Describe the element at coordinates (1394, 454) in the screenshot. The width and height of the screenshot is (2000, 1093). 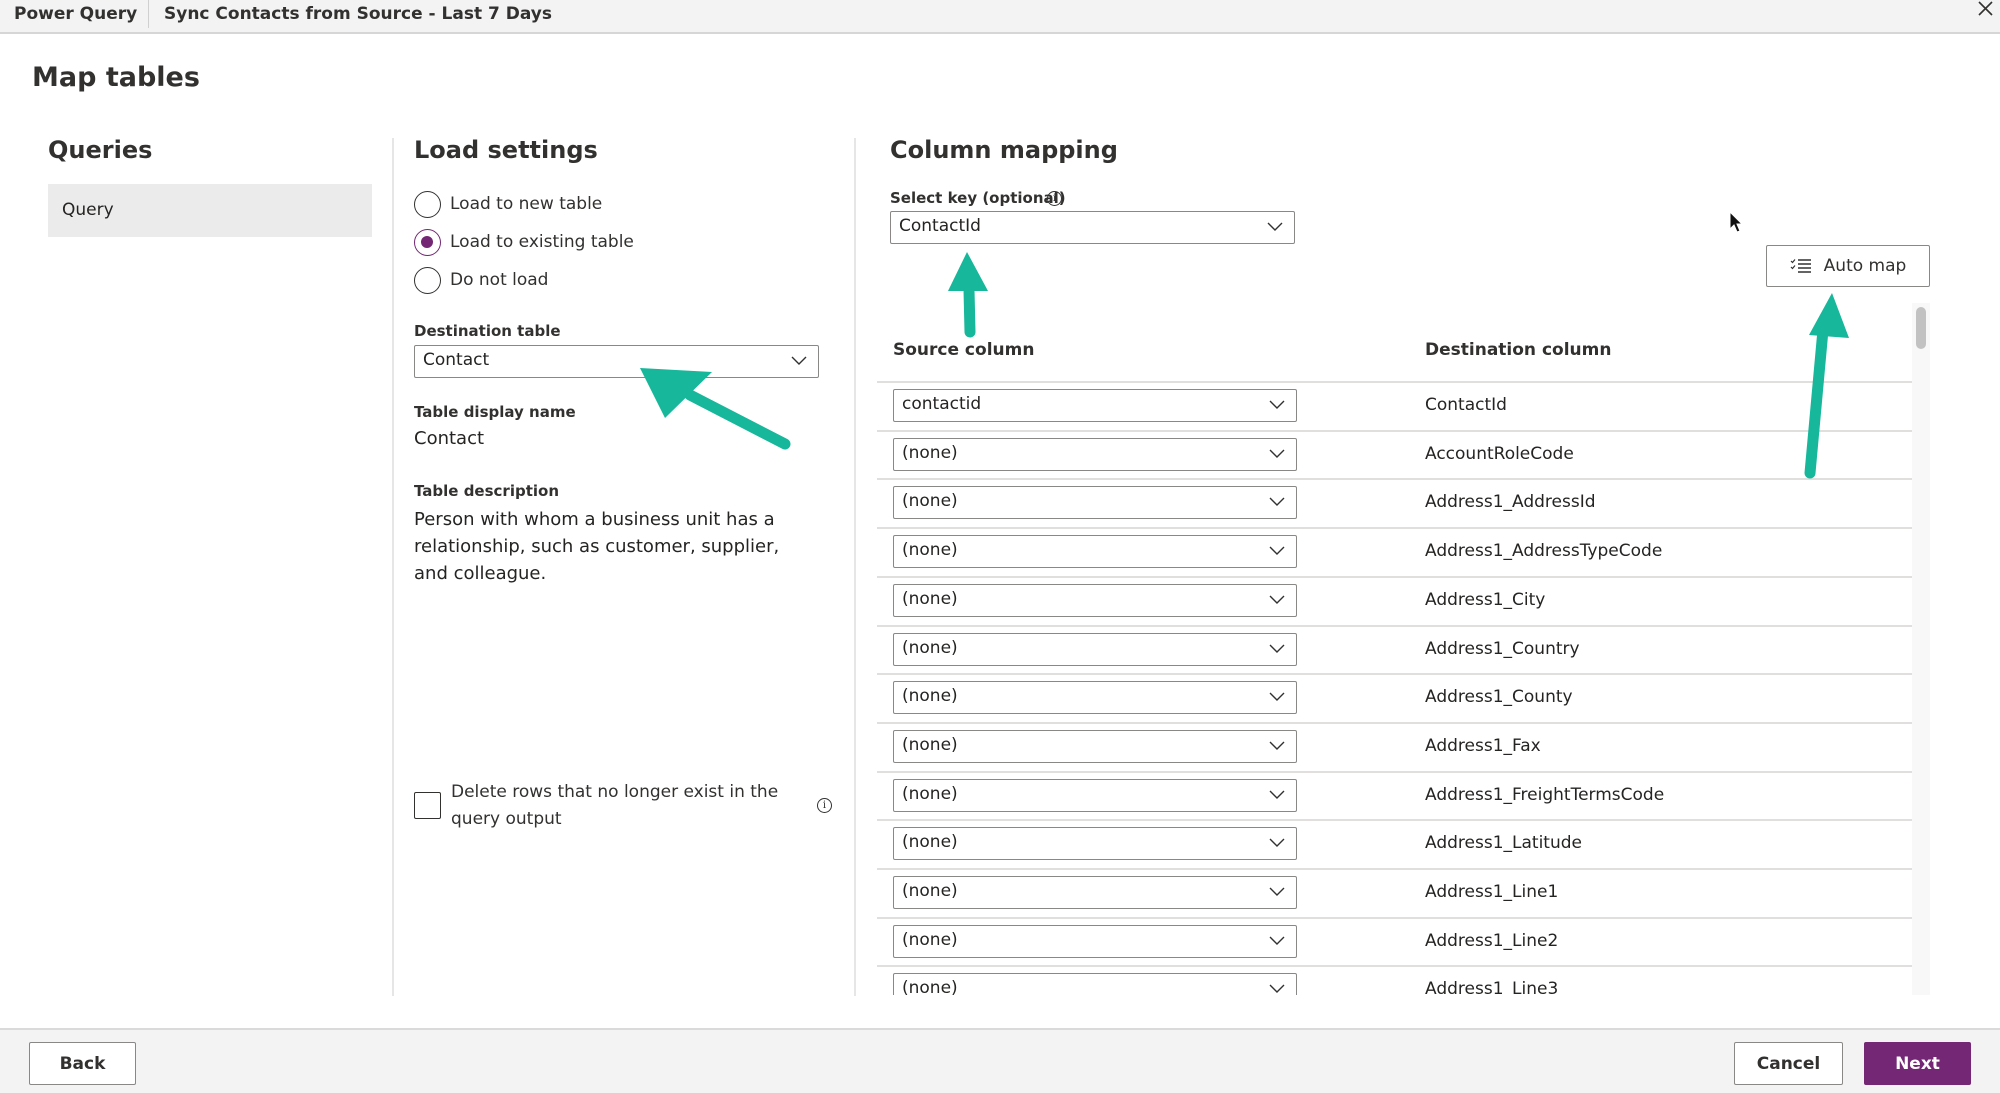
I see `mapping-row: (none) AccountRoleCode` at that location.